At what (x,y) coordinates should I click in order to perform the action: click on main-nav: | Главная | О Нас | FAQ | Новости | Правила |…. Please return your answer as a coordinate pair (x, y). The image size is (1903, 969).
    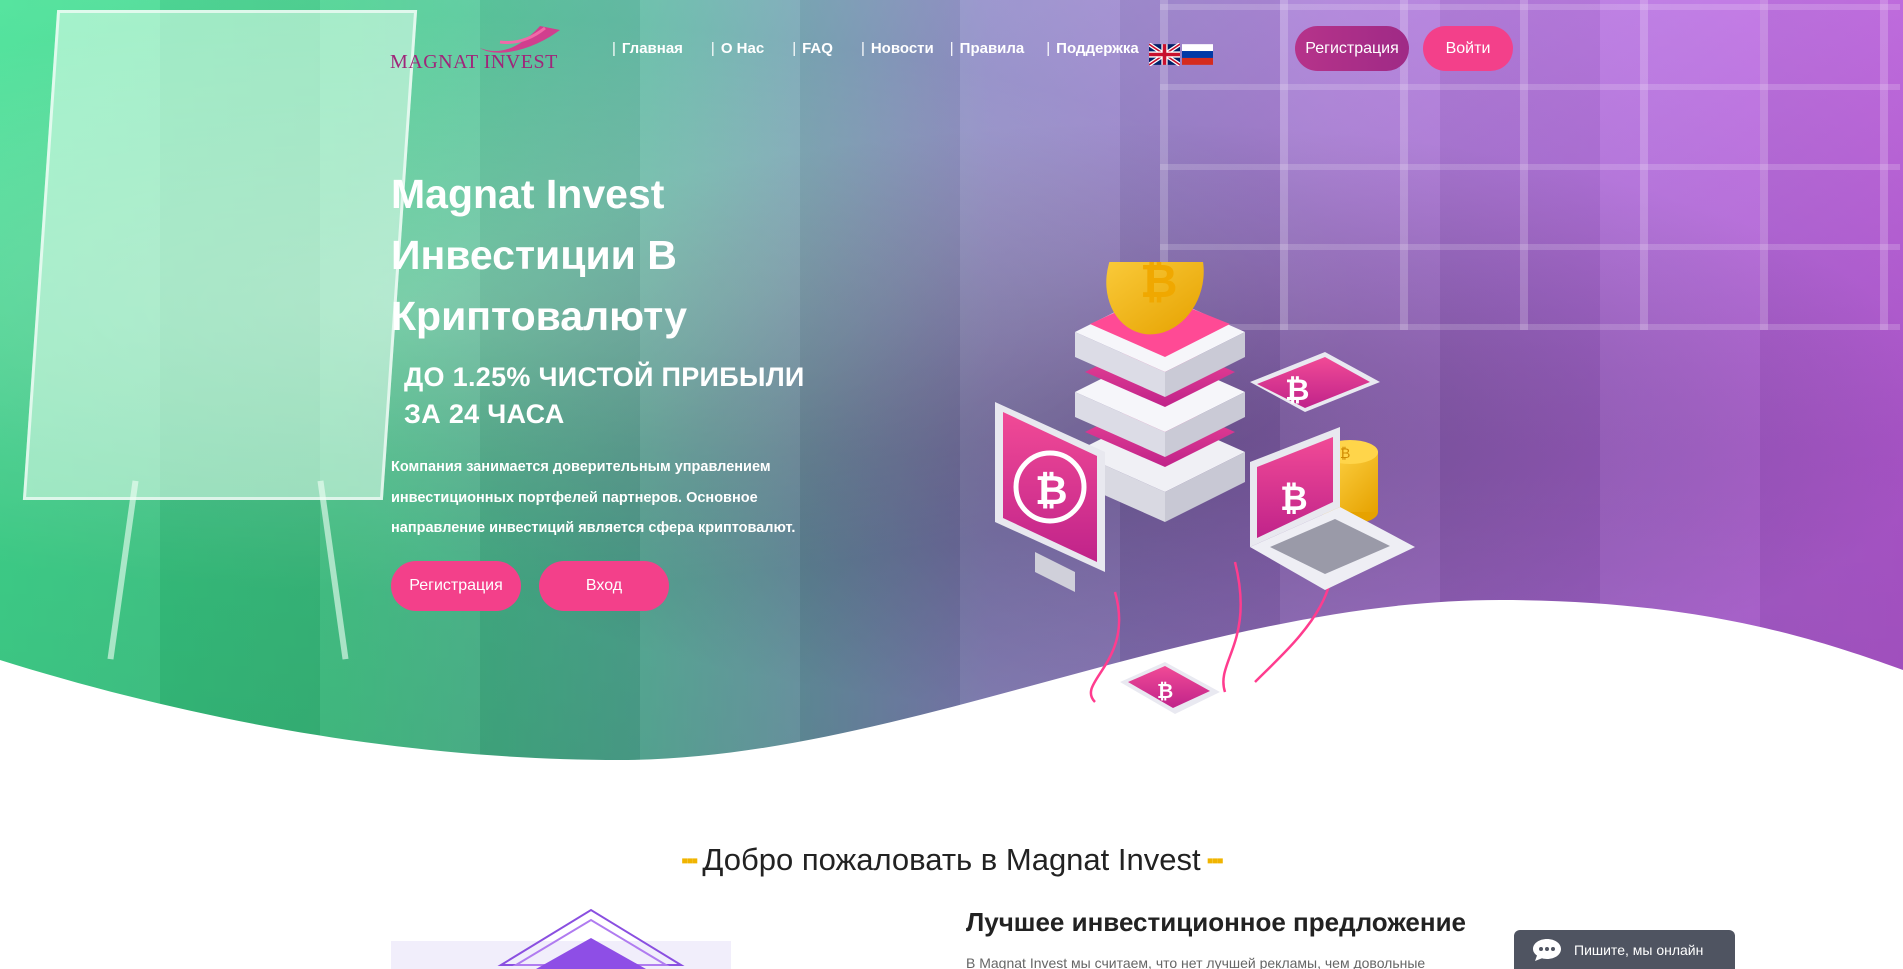
    Looking at the image, I should click on (889, 48).